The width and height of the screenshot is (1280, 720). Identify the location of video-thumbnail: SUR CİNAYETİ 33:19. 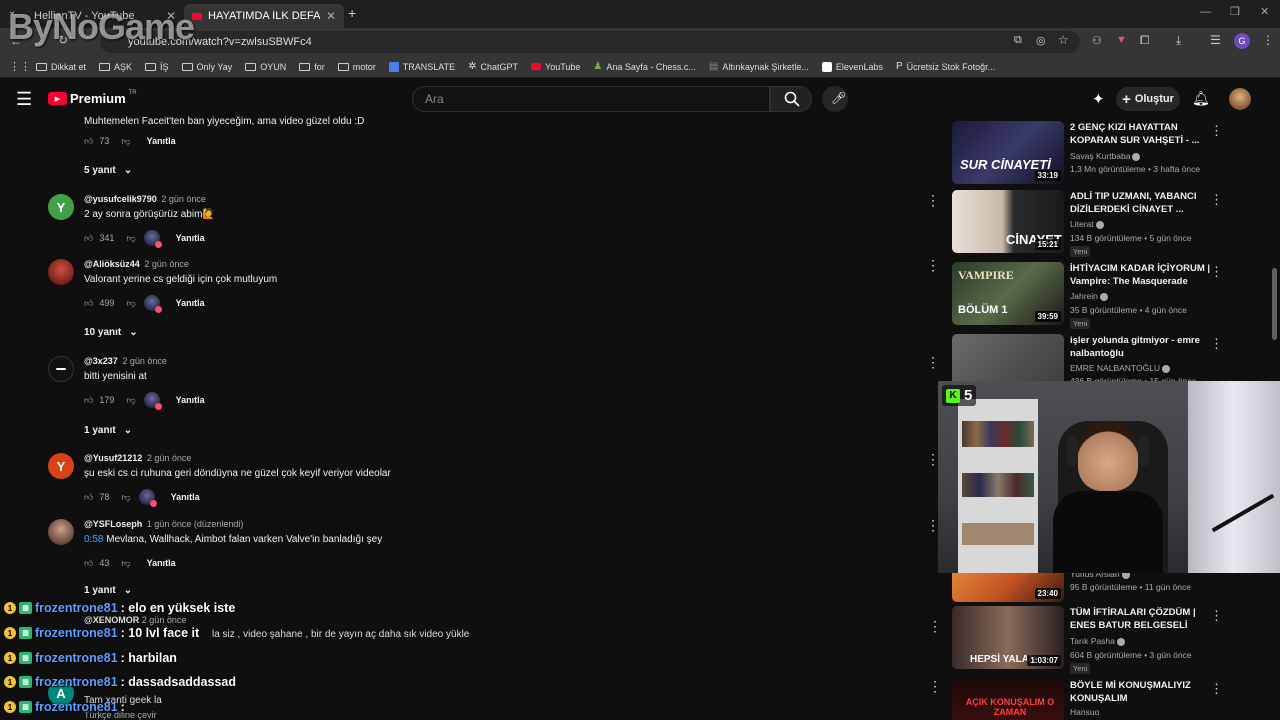
(1008, 152).